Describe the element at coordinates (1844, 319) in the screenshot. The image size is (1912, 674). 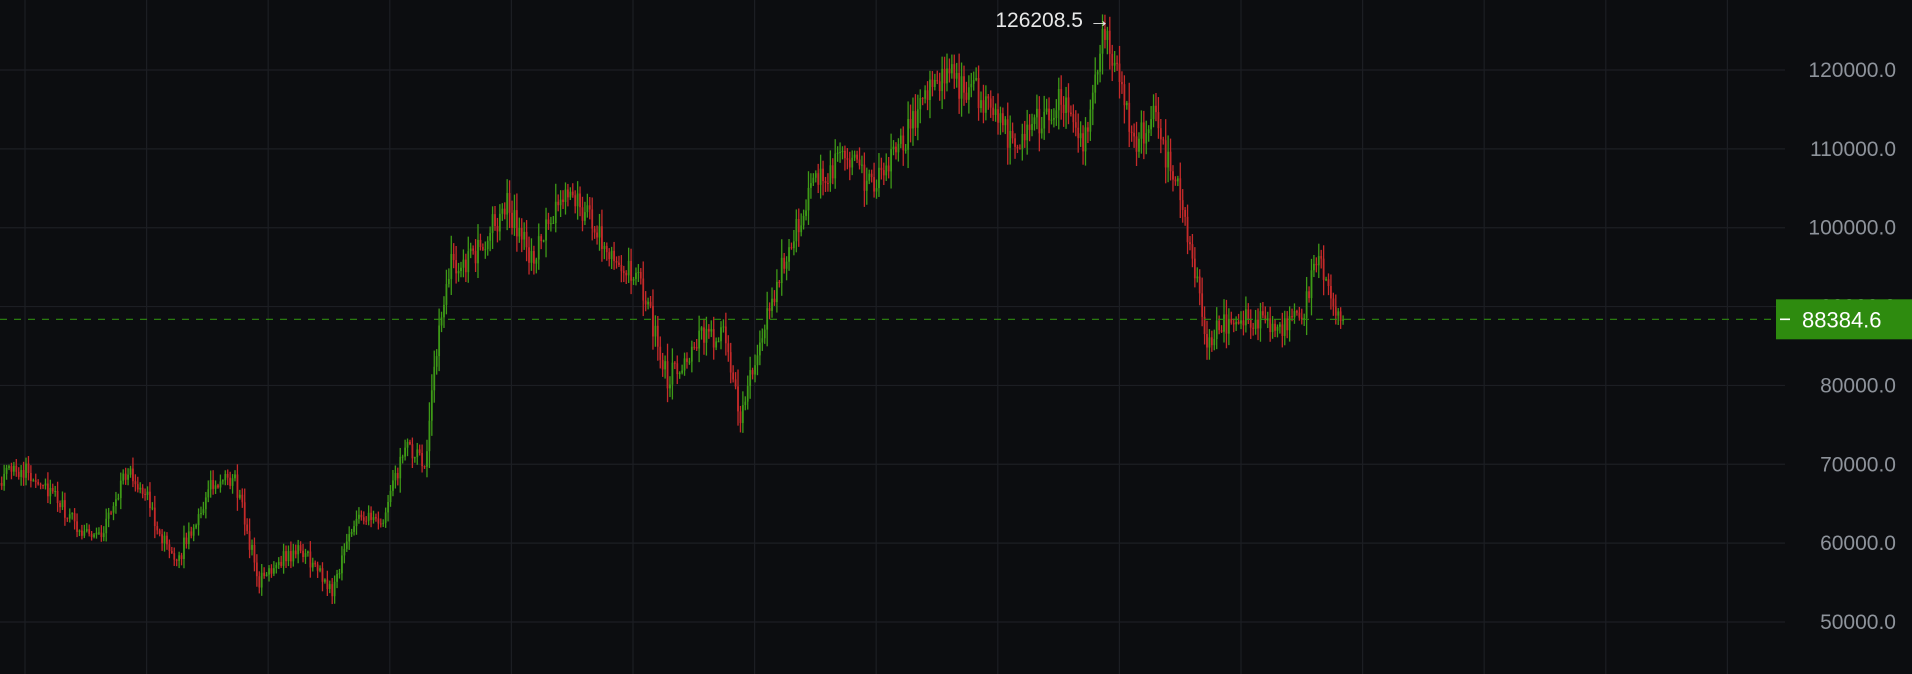
I see `current-price-tag: 88384.6` at that location.